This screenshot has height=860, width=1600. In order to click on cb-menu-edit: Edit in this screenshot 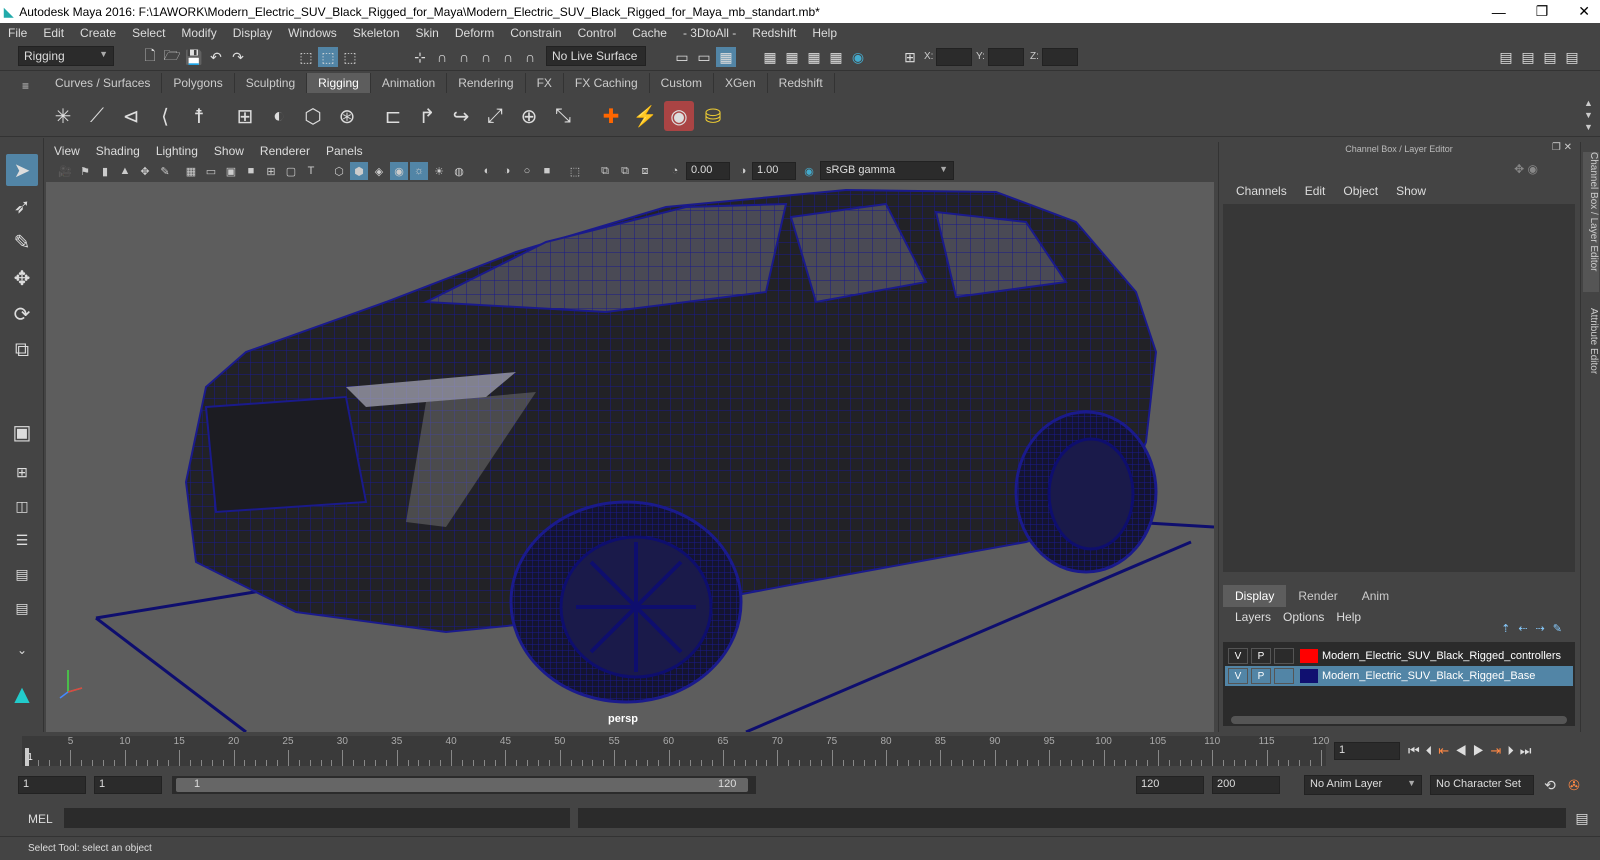, I will do `click(1315, 191)`.